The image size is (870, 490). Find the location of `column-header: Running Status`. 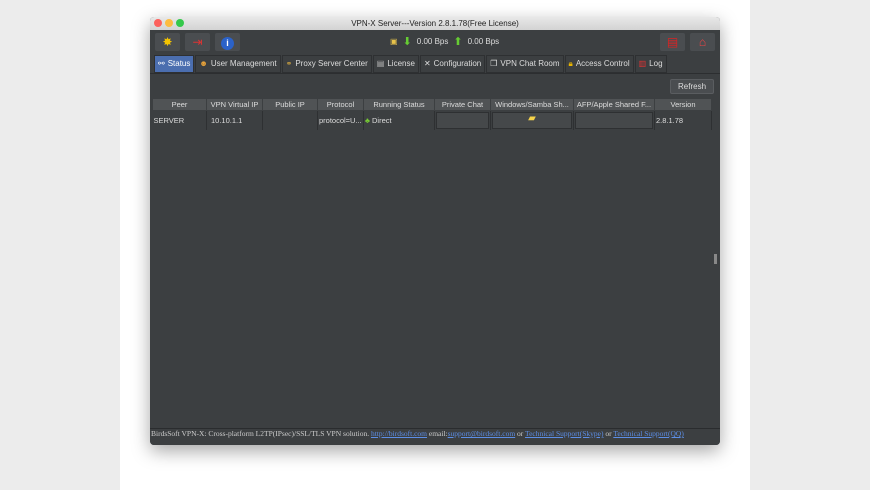

column-header: Running Status is located at coordinates (399, 104).